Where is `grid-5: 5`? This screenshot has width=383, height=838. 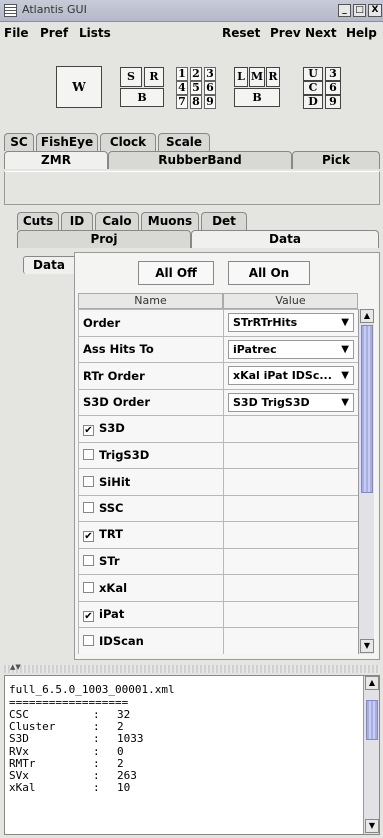 grid-5: 5 is located at coordinates (196, 88).